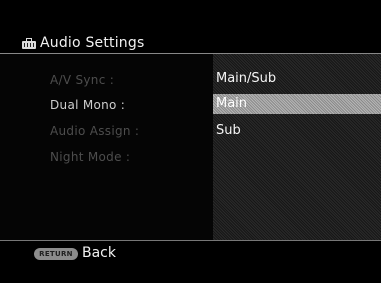 This screenshot has height=283, width=381. Describe the element at coordinates (82, 80) in the screenshot. I see `menu-item-av-sync: A/V Sync :` at that location.